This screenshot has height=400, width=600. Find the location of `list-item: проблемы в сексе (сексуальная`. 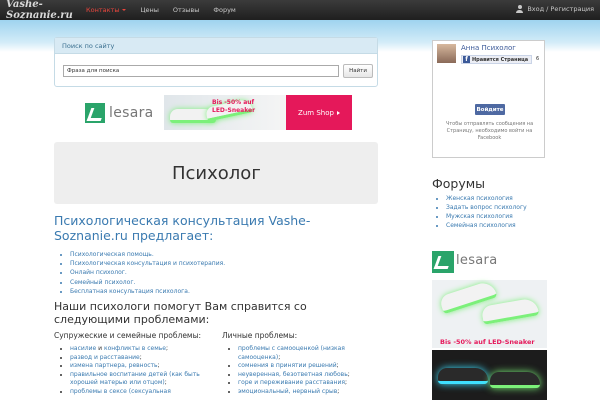

list-item: проблемы в сексе (сексуальная is located at coordinates (141, 392).